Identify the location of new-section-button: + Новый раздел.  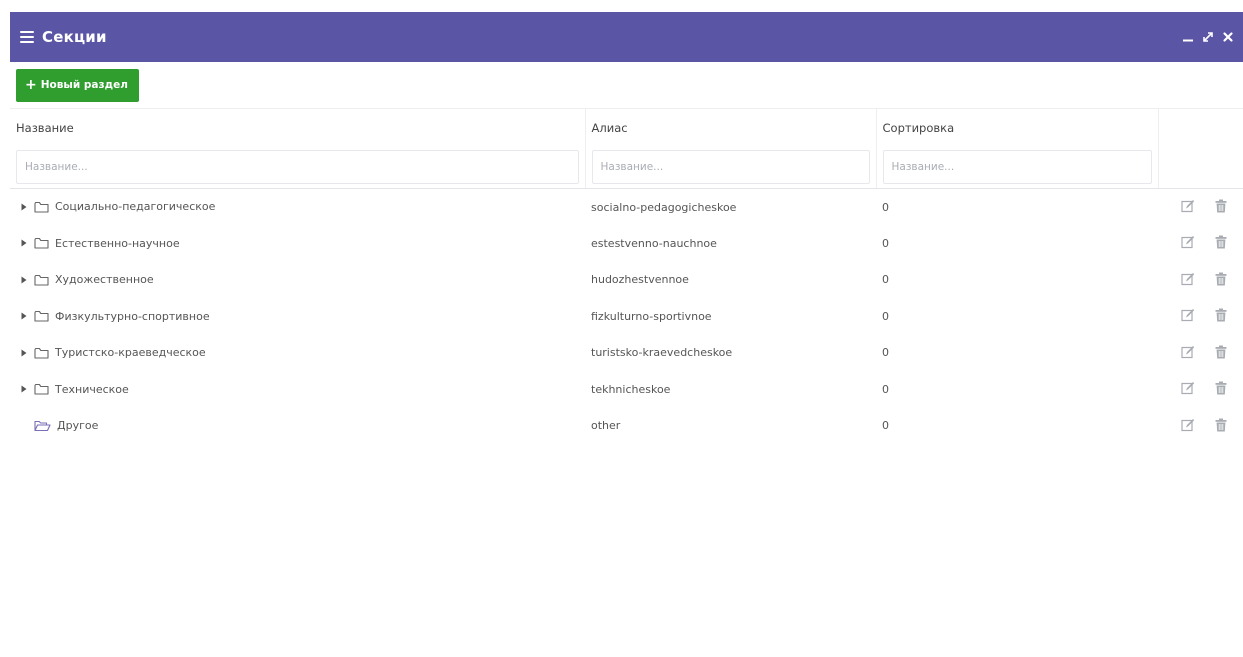
(77, 85).